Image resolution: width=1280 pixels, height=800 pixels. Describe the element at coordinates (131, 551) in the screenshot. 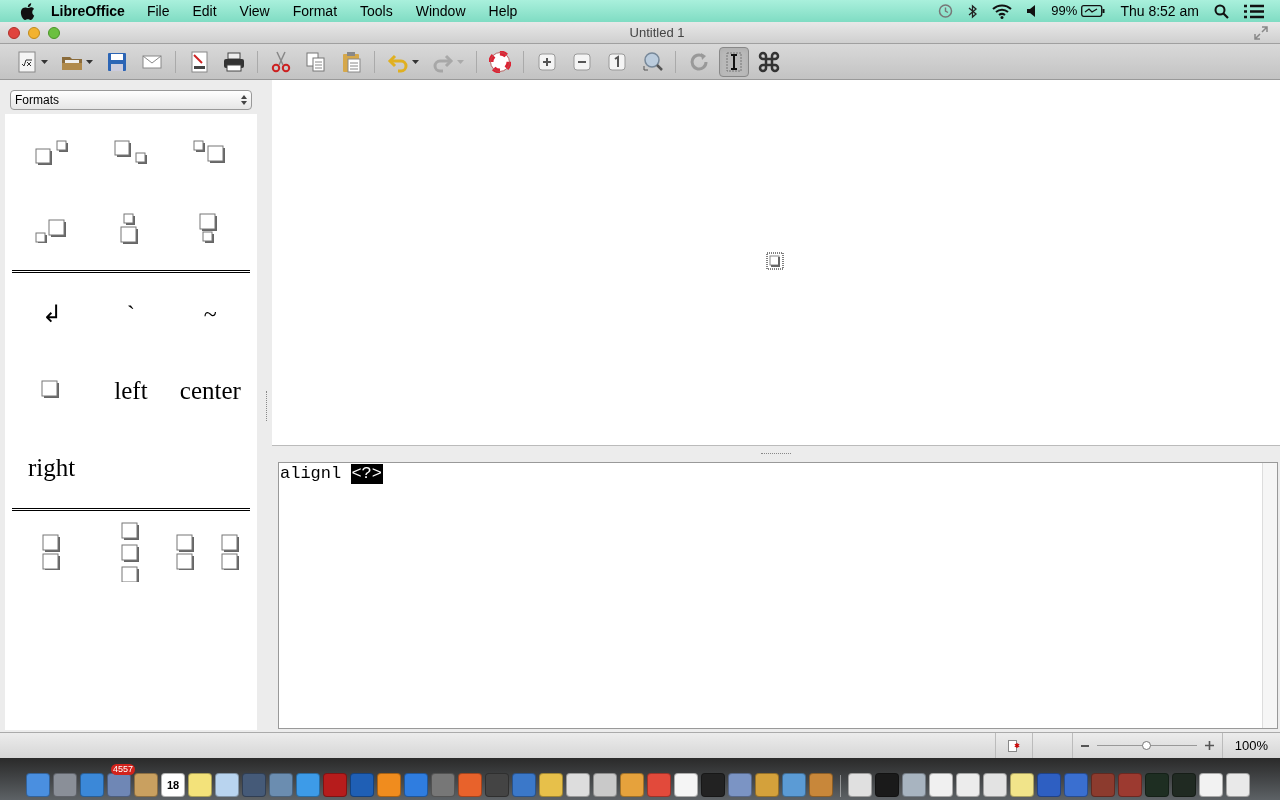

I see `stack-icon` at that location.